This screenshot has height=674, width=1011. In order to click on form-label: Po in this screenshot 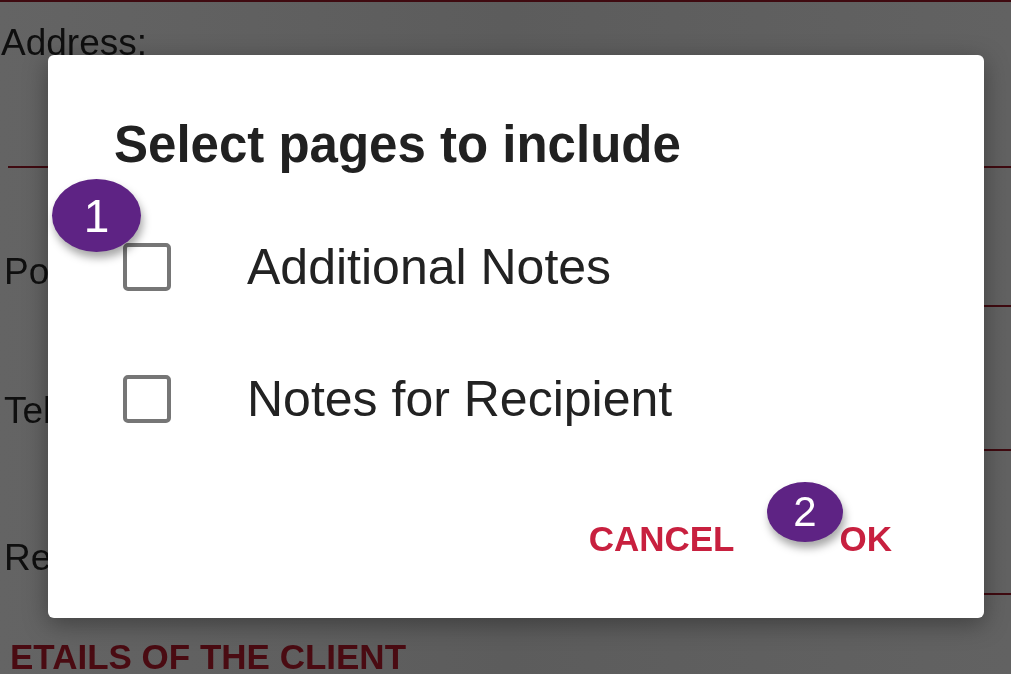, I will do `click(26, 272)`.